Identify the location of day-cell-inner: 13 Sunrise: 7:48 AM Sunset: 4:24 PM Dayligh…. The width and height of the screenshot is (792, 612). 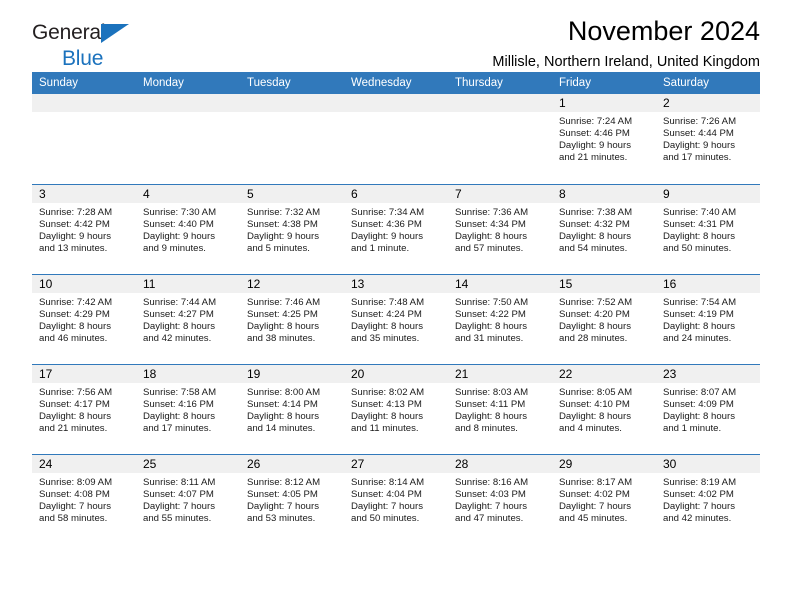
(396, 319).